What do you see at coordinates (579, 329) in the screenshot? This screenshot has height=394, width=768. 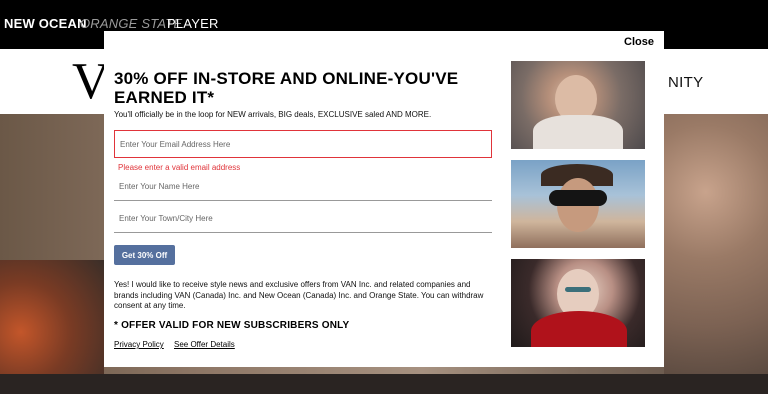 I see `photo-red-fur` at bounding box center [579, 329].